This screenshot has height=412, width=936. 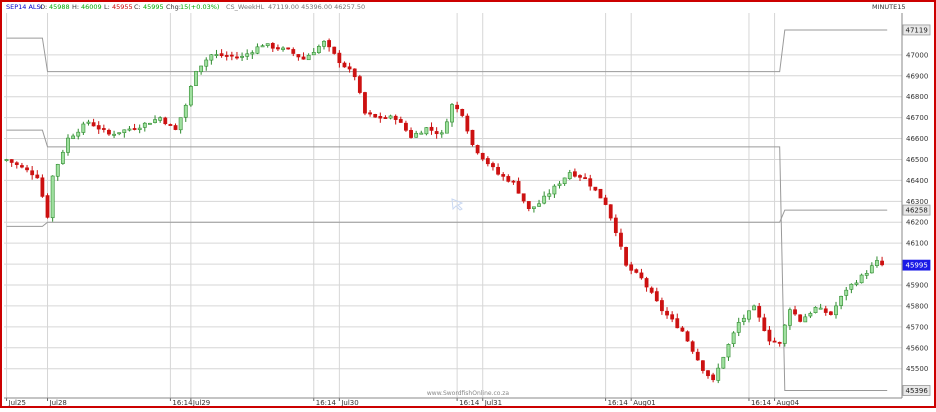 What do you see at coordinates (761, 403) in the screenshot?
I see `x-tick-label: 16:14` at bounding box center [761, 403].